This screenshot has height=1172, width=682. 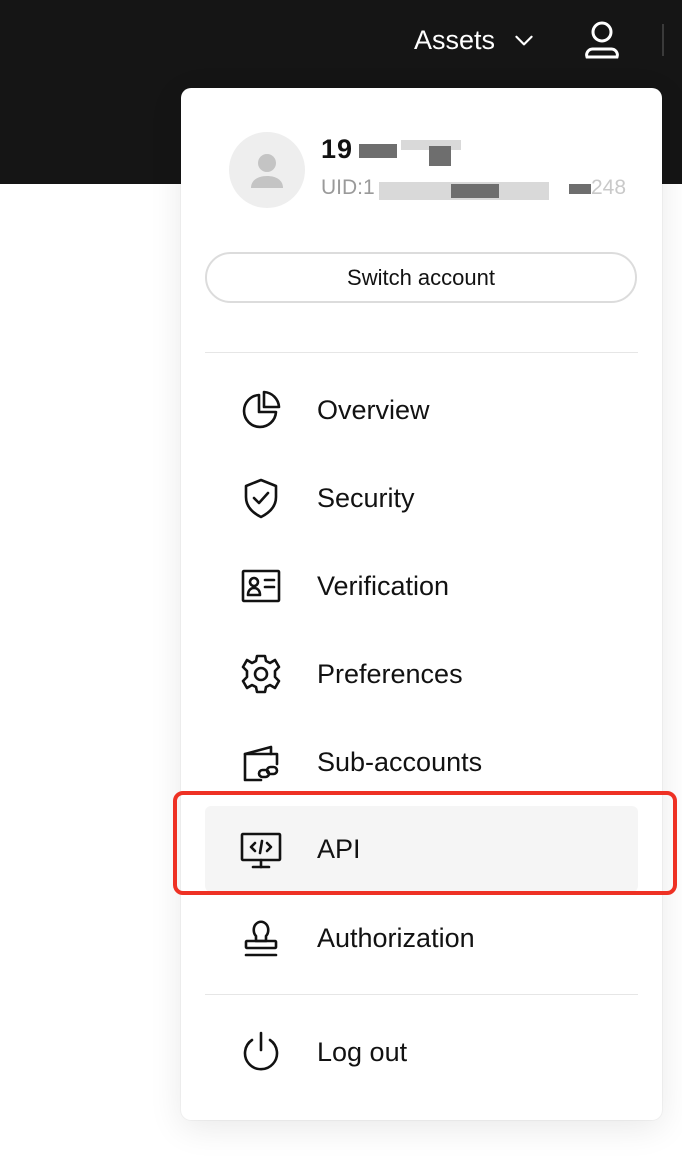 I want to click on uid-suffix-text: 248, so click(x=609, y=187).